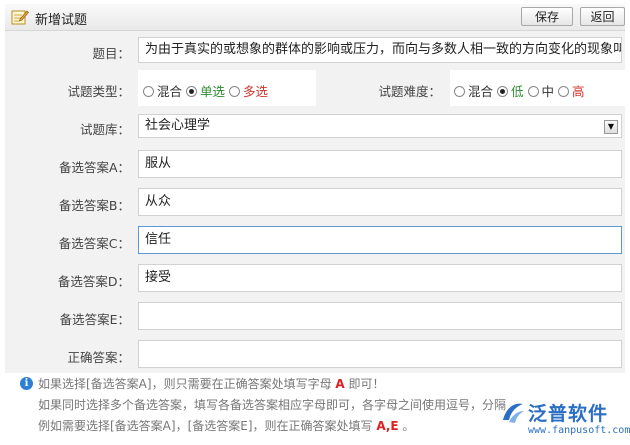 This screenshot has width=630, height=445. What do you see at coordinates (513, 413) in the screenshot?
I see `brand-logo-icon` at bounding box center [513, 413].